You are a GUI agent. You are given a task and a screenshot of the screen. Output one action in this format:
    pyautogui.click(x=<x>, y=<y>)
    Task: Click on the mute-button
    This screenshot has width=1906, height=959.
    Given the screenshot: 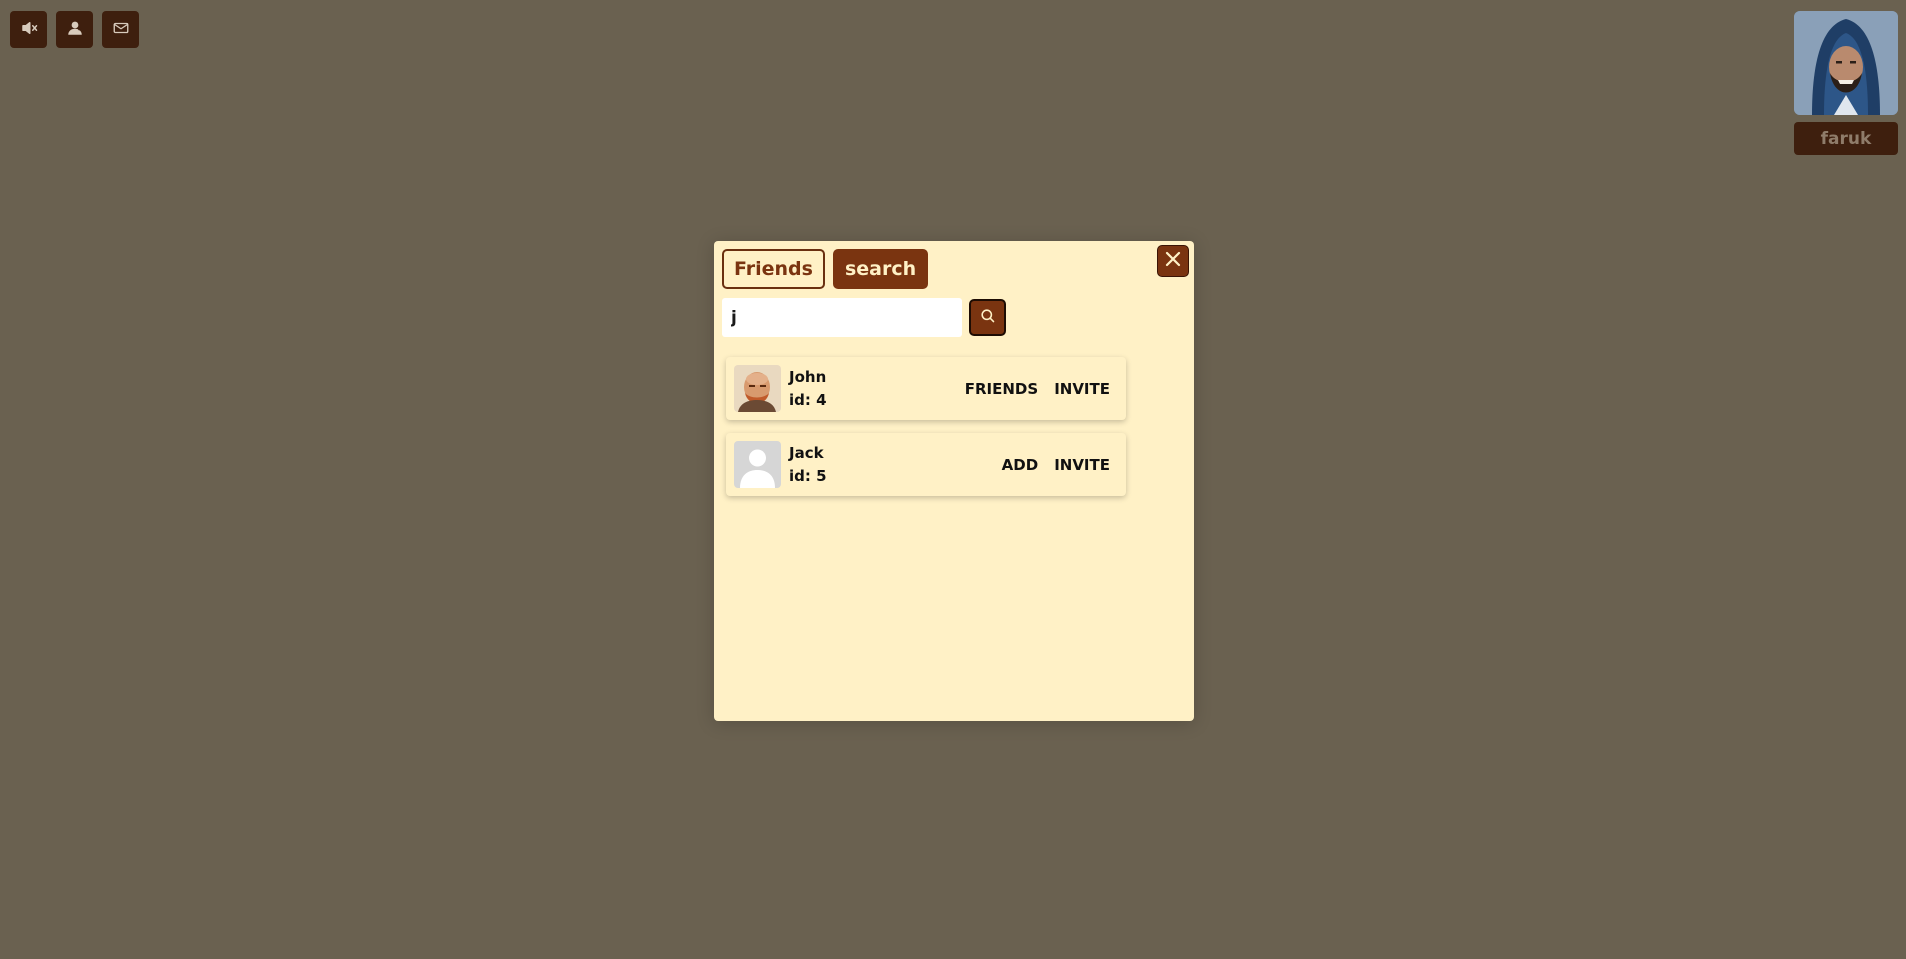 What is the action you would take?
    pyautogui.click(x=28, y=29)
    